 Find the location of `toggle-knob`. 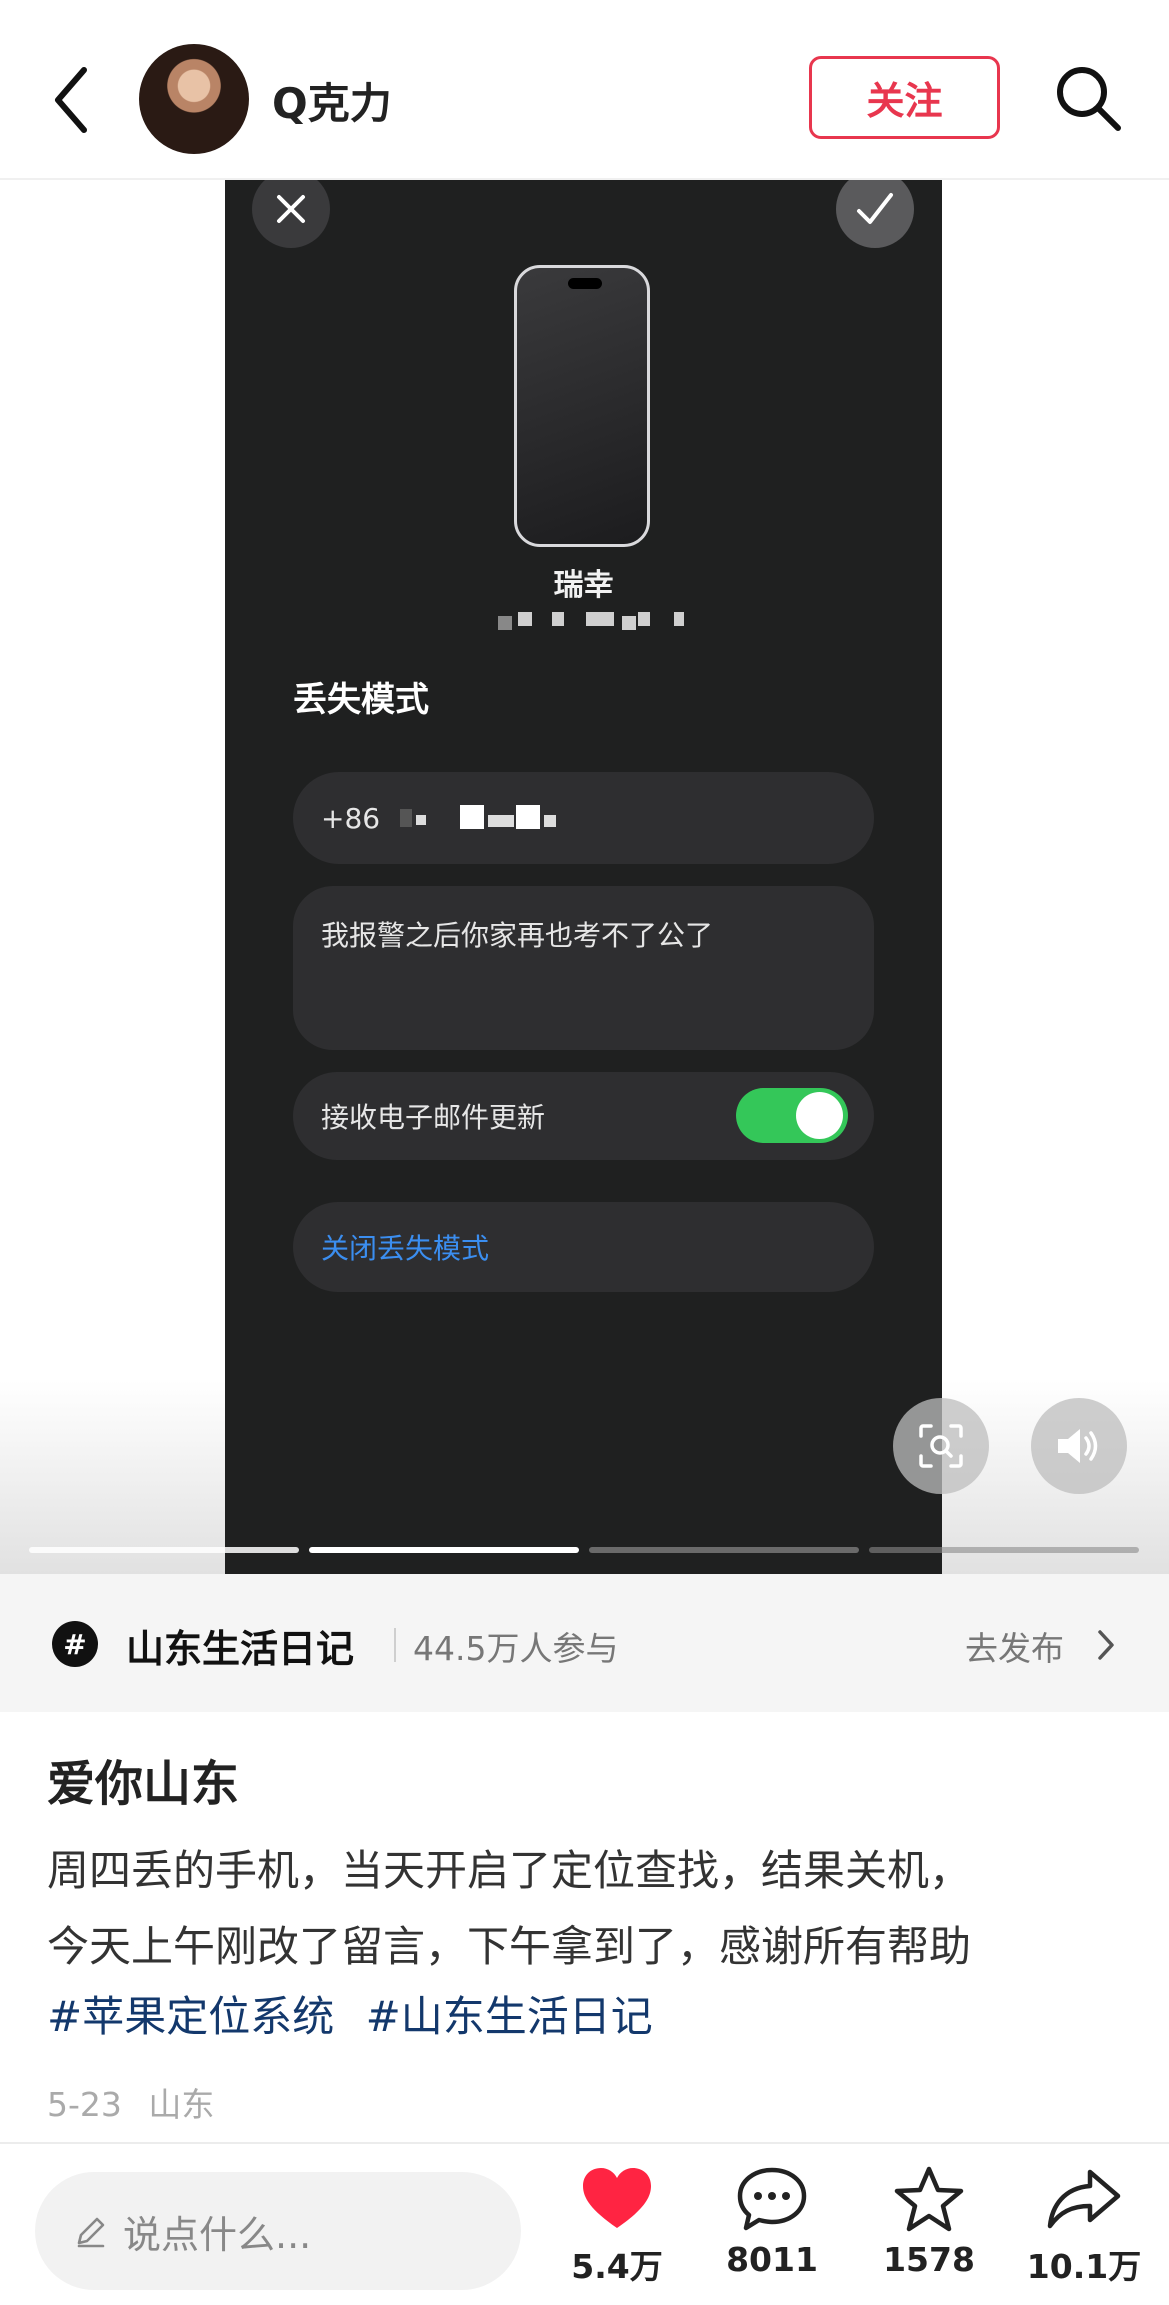

toggle-knob is located at coordinates (819, 1115).